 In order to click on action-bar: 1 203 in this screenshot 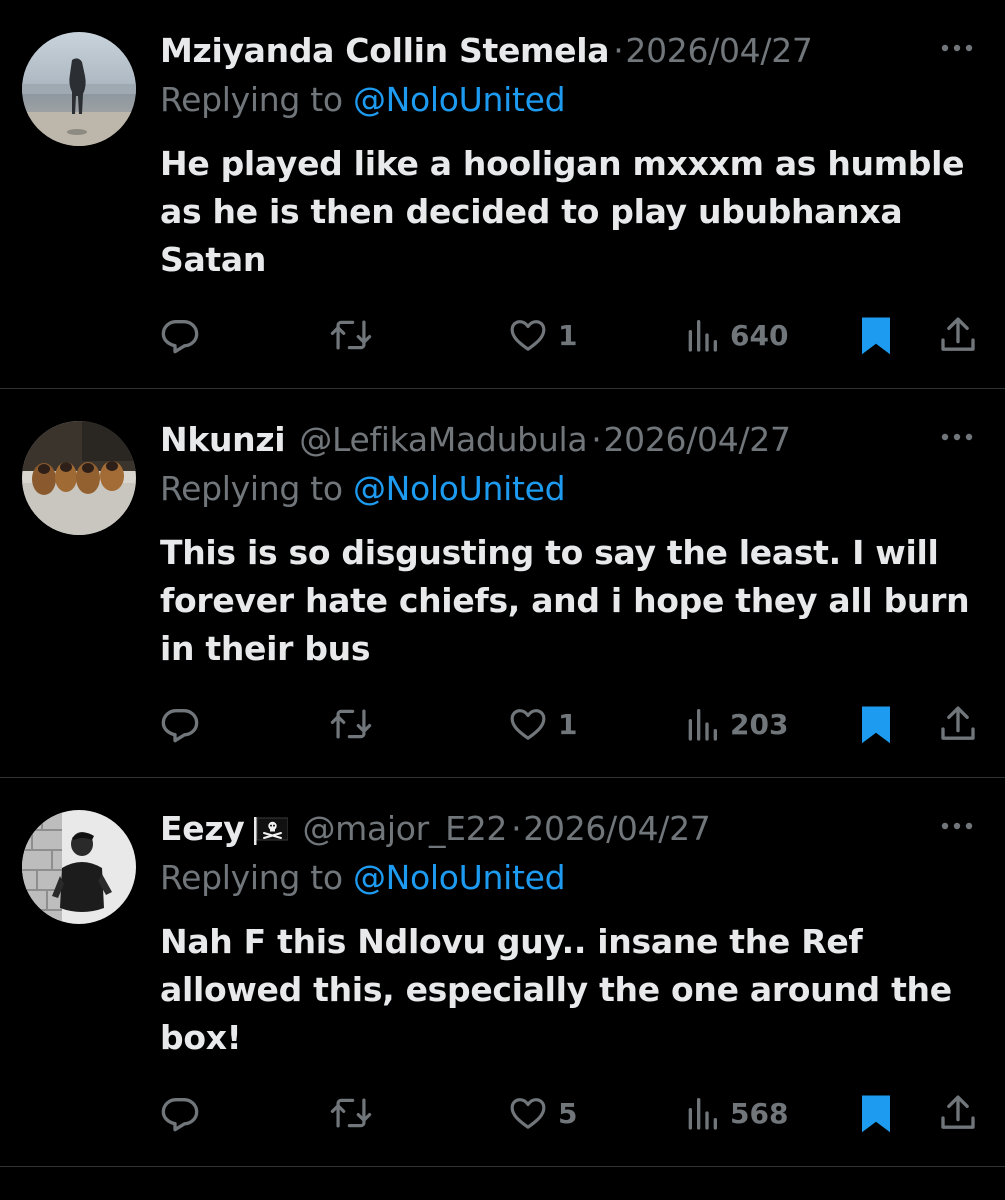, I will do `click(502, 724)`.